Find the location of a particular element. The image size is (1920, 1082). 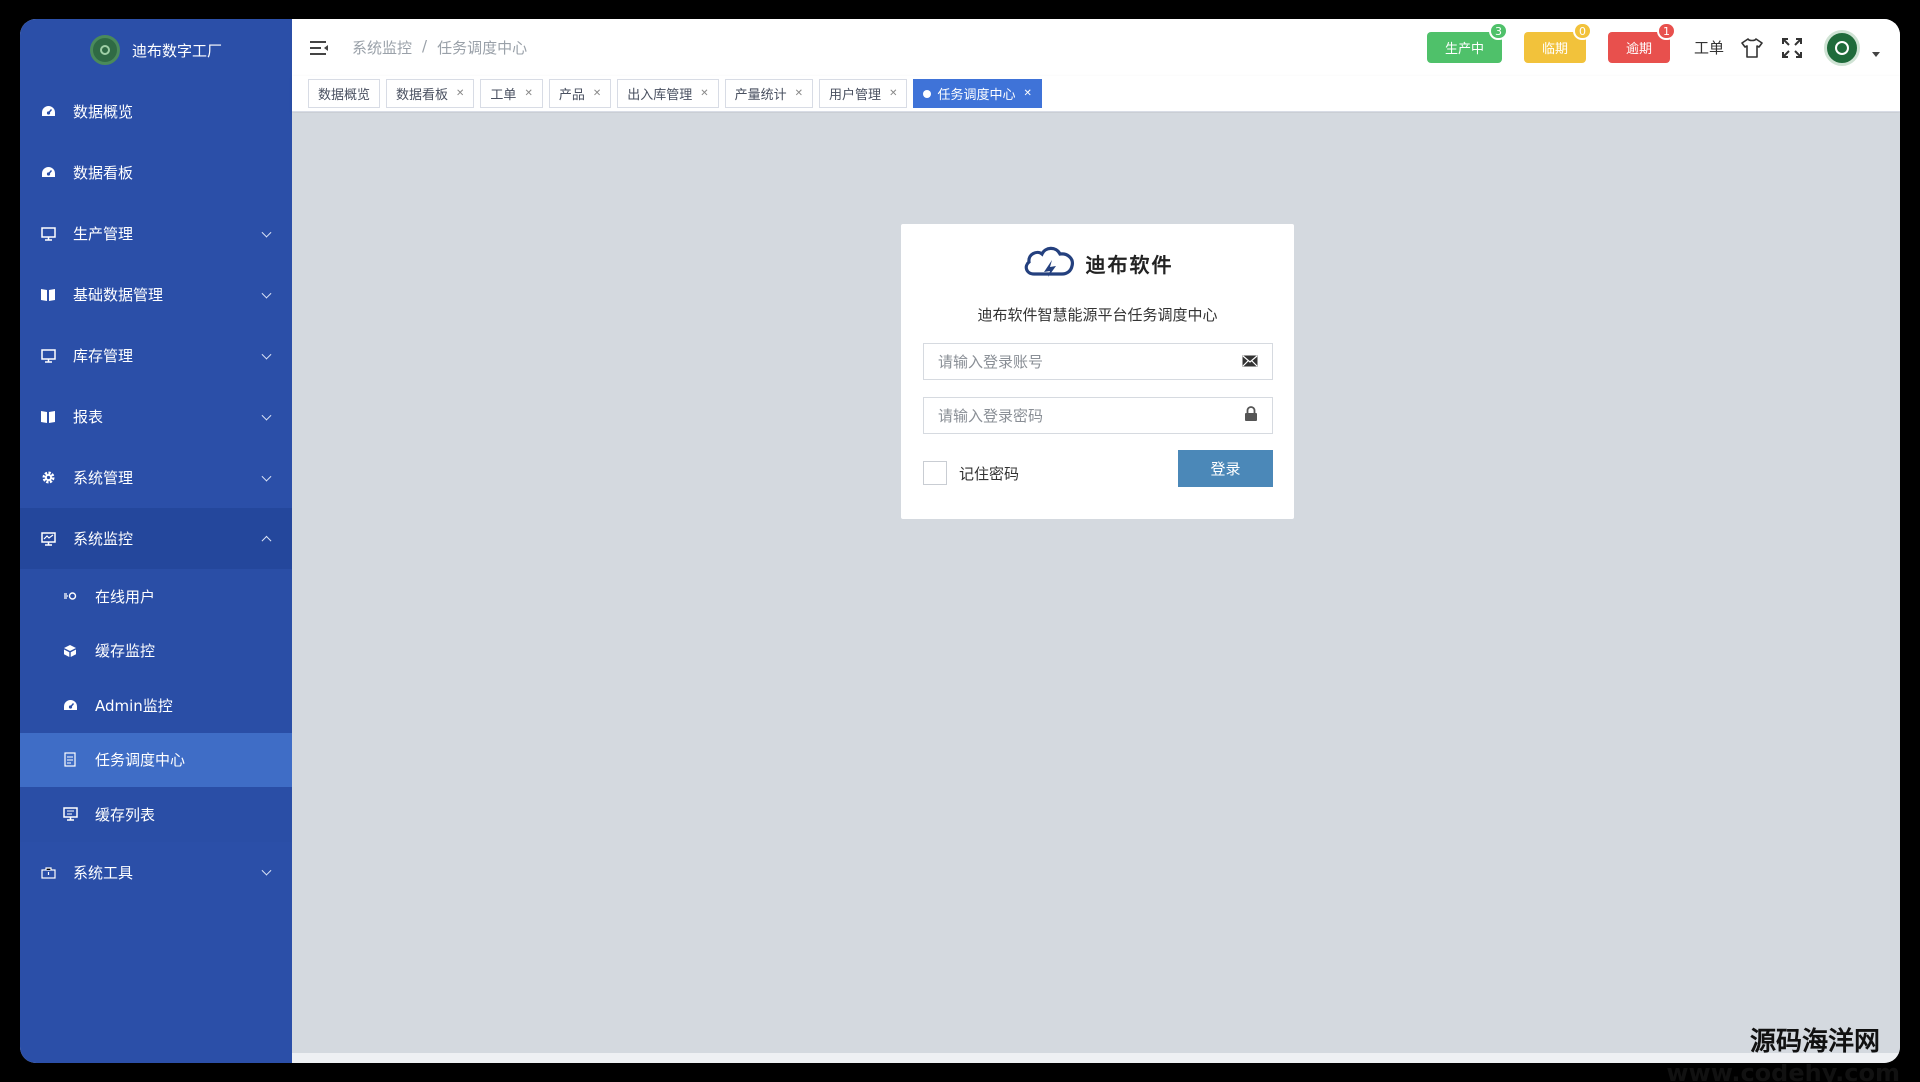

login-brand-name: 迪布软件 is located at coordinates (1129, 264).